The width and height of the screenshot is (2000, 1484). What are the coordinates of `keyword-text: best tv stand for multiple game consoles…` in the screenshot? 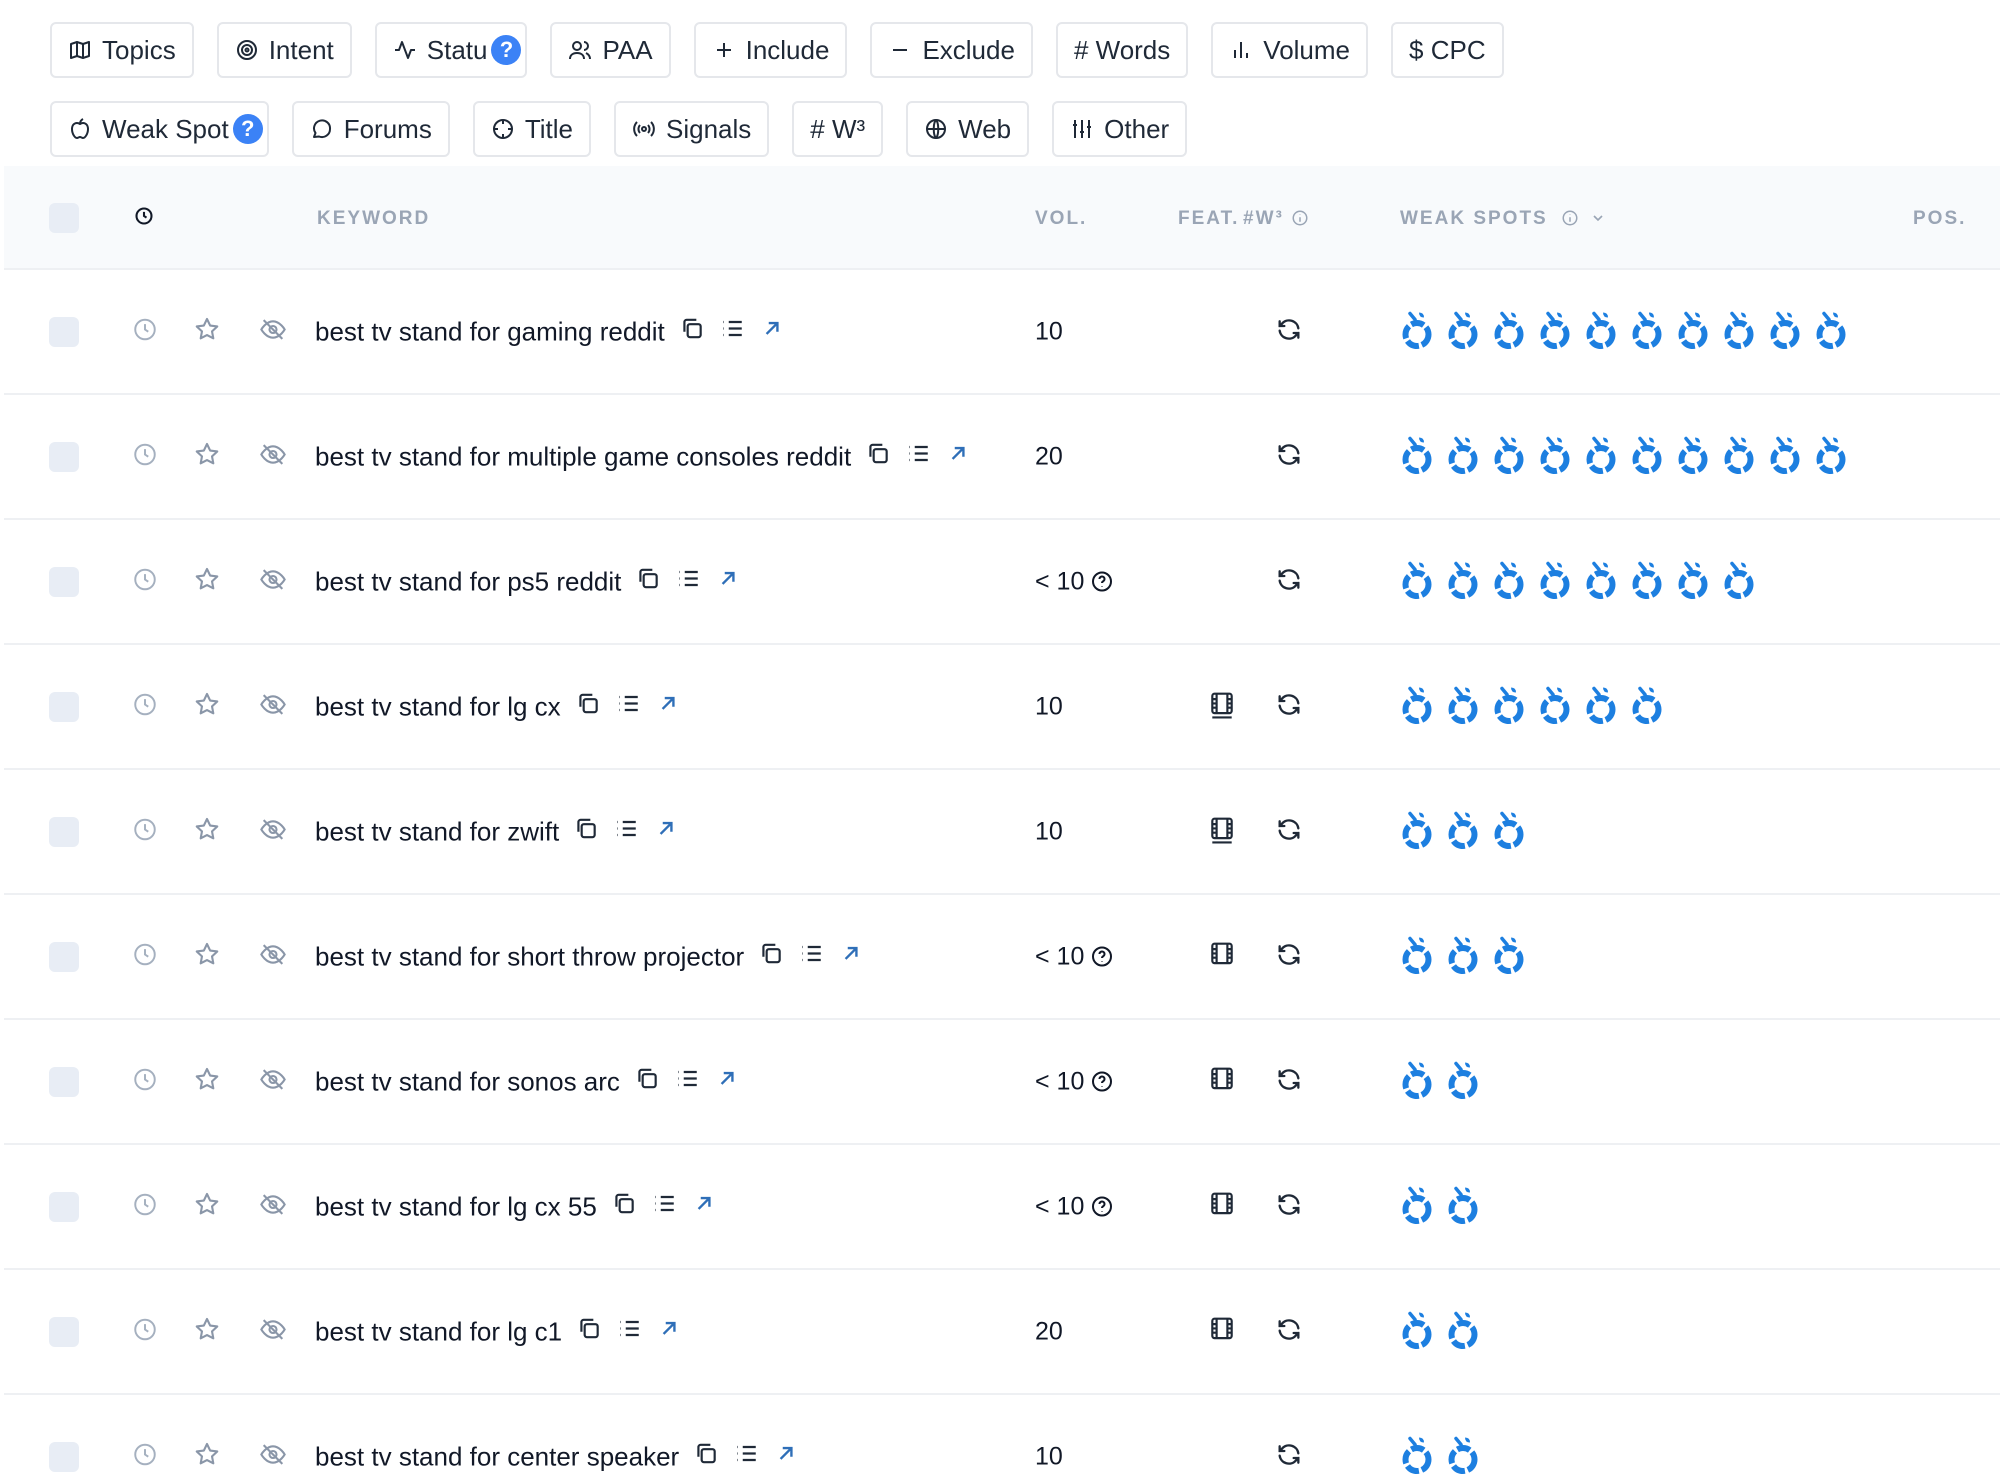 It's located at (583, 456).